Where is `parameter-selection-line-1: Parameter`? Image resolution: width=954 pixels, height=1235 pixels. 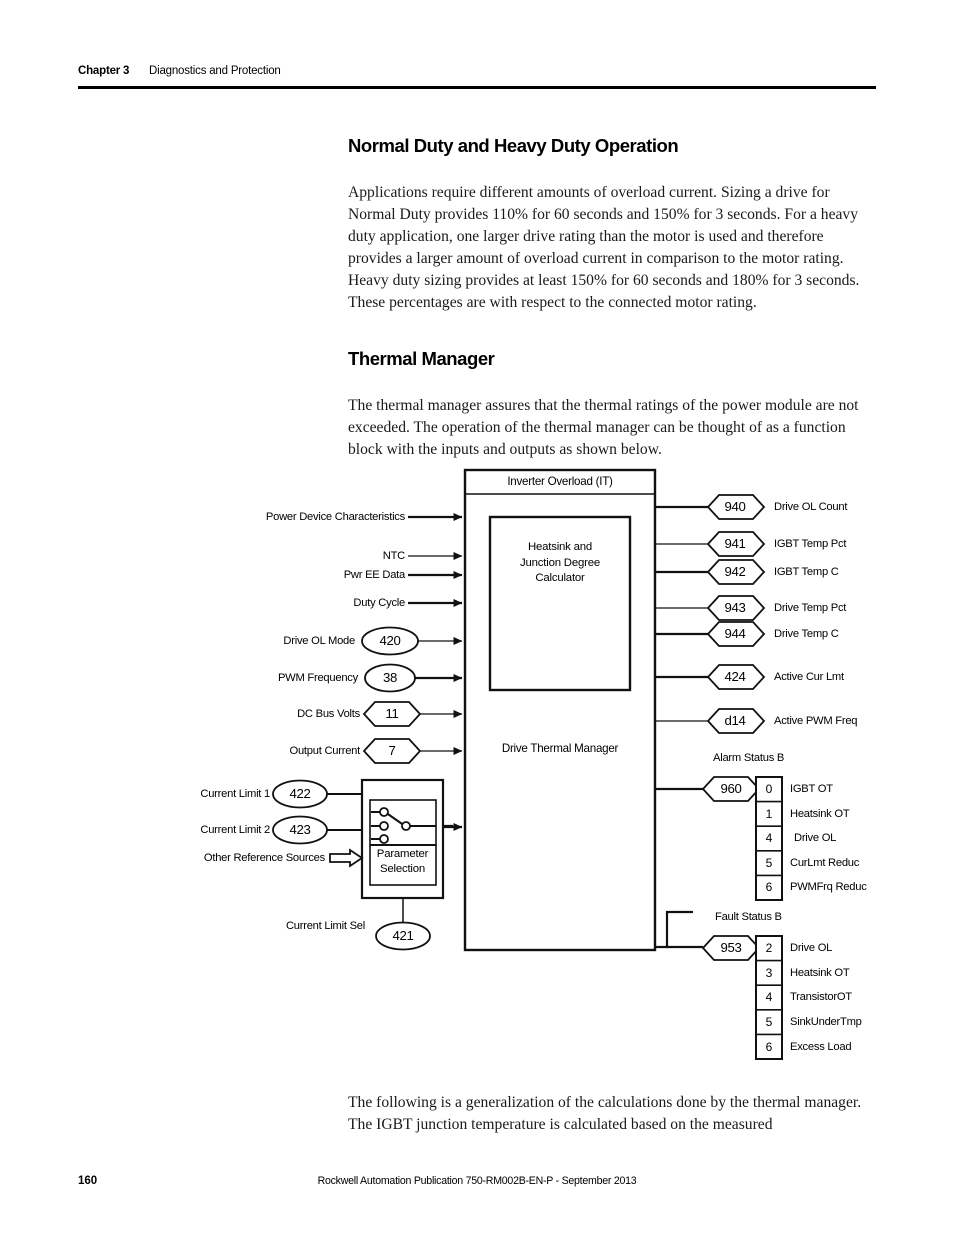 parameter-selection-line-1: Parameter is located at coordinates (402, 854).